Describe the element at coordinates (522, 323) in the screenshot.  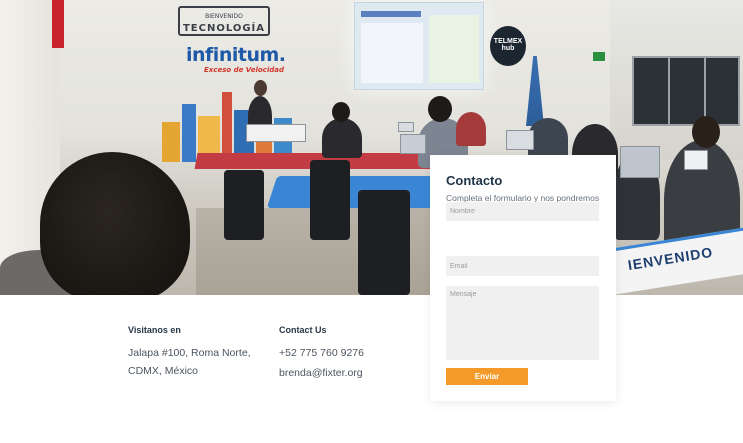
I see `message-field` at that location.